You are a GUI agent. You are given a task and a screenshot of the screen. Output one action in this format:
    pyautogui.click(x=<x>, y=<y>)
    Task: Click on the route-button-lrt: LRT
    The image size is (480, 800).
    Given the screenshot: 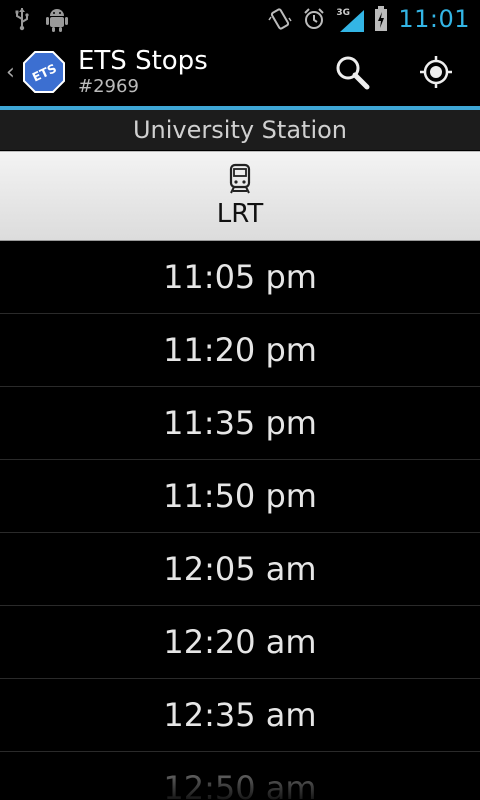 What is the action you would take?
    pyautogui.click(x=240, y=196)
    